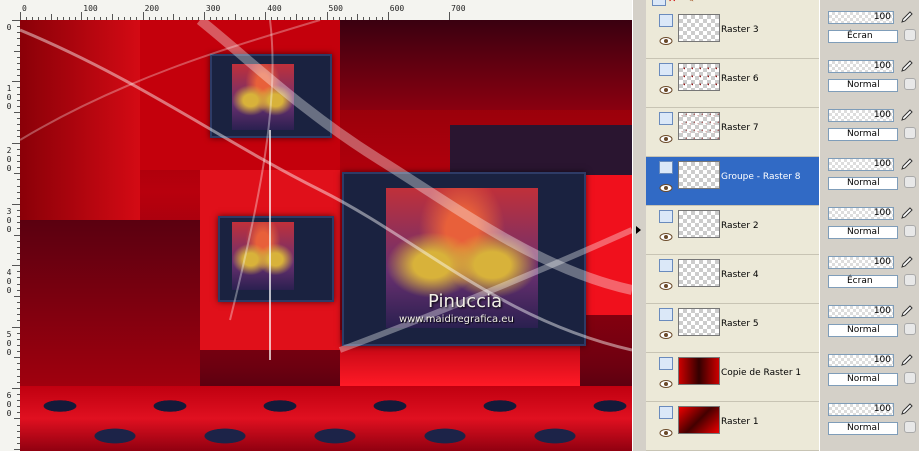 The height and width of the screenshot is (451, 919). What do you see at coordinates (152, 8) in the screenshot?
I see `ruler-label: 200` at bounding box center [152, 8].